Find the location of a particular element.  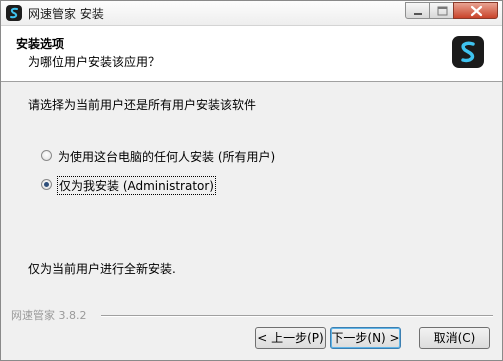

maximize-button is located at coordinates (441, 10).